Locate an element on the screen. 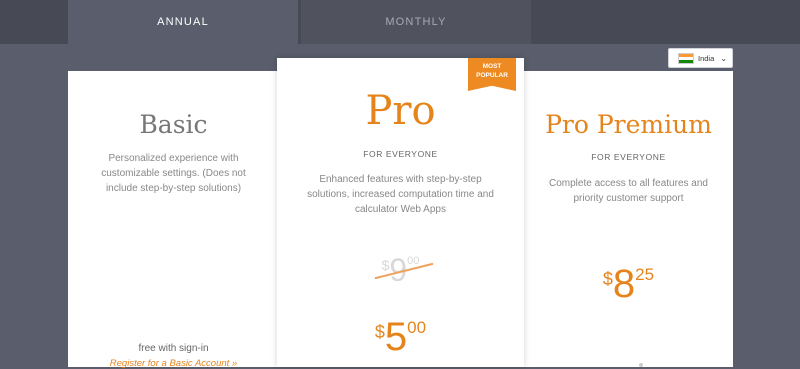 Image resolution: width=800 pixels, height=369 pixels. plan-title: Pro Premium is located at coordinates (628, 124).